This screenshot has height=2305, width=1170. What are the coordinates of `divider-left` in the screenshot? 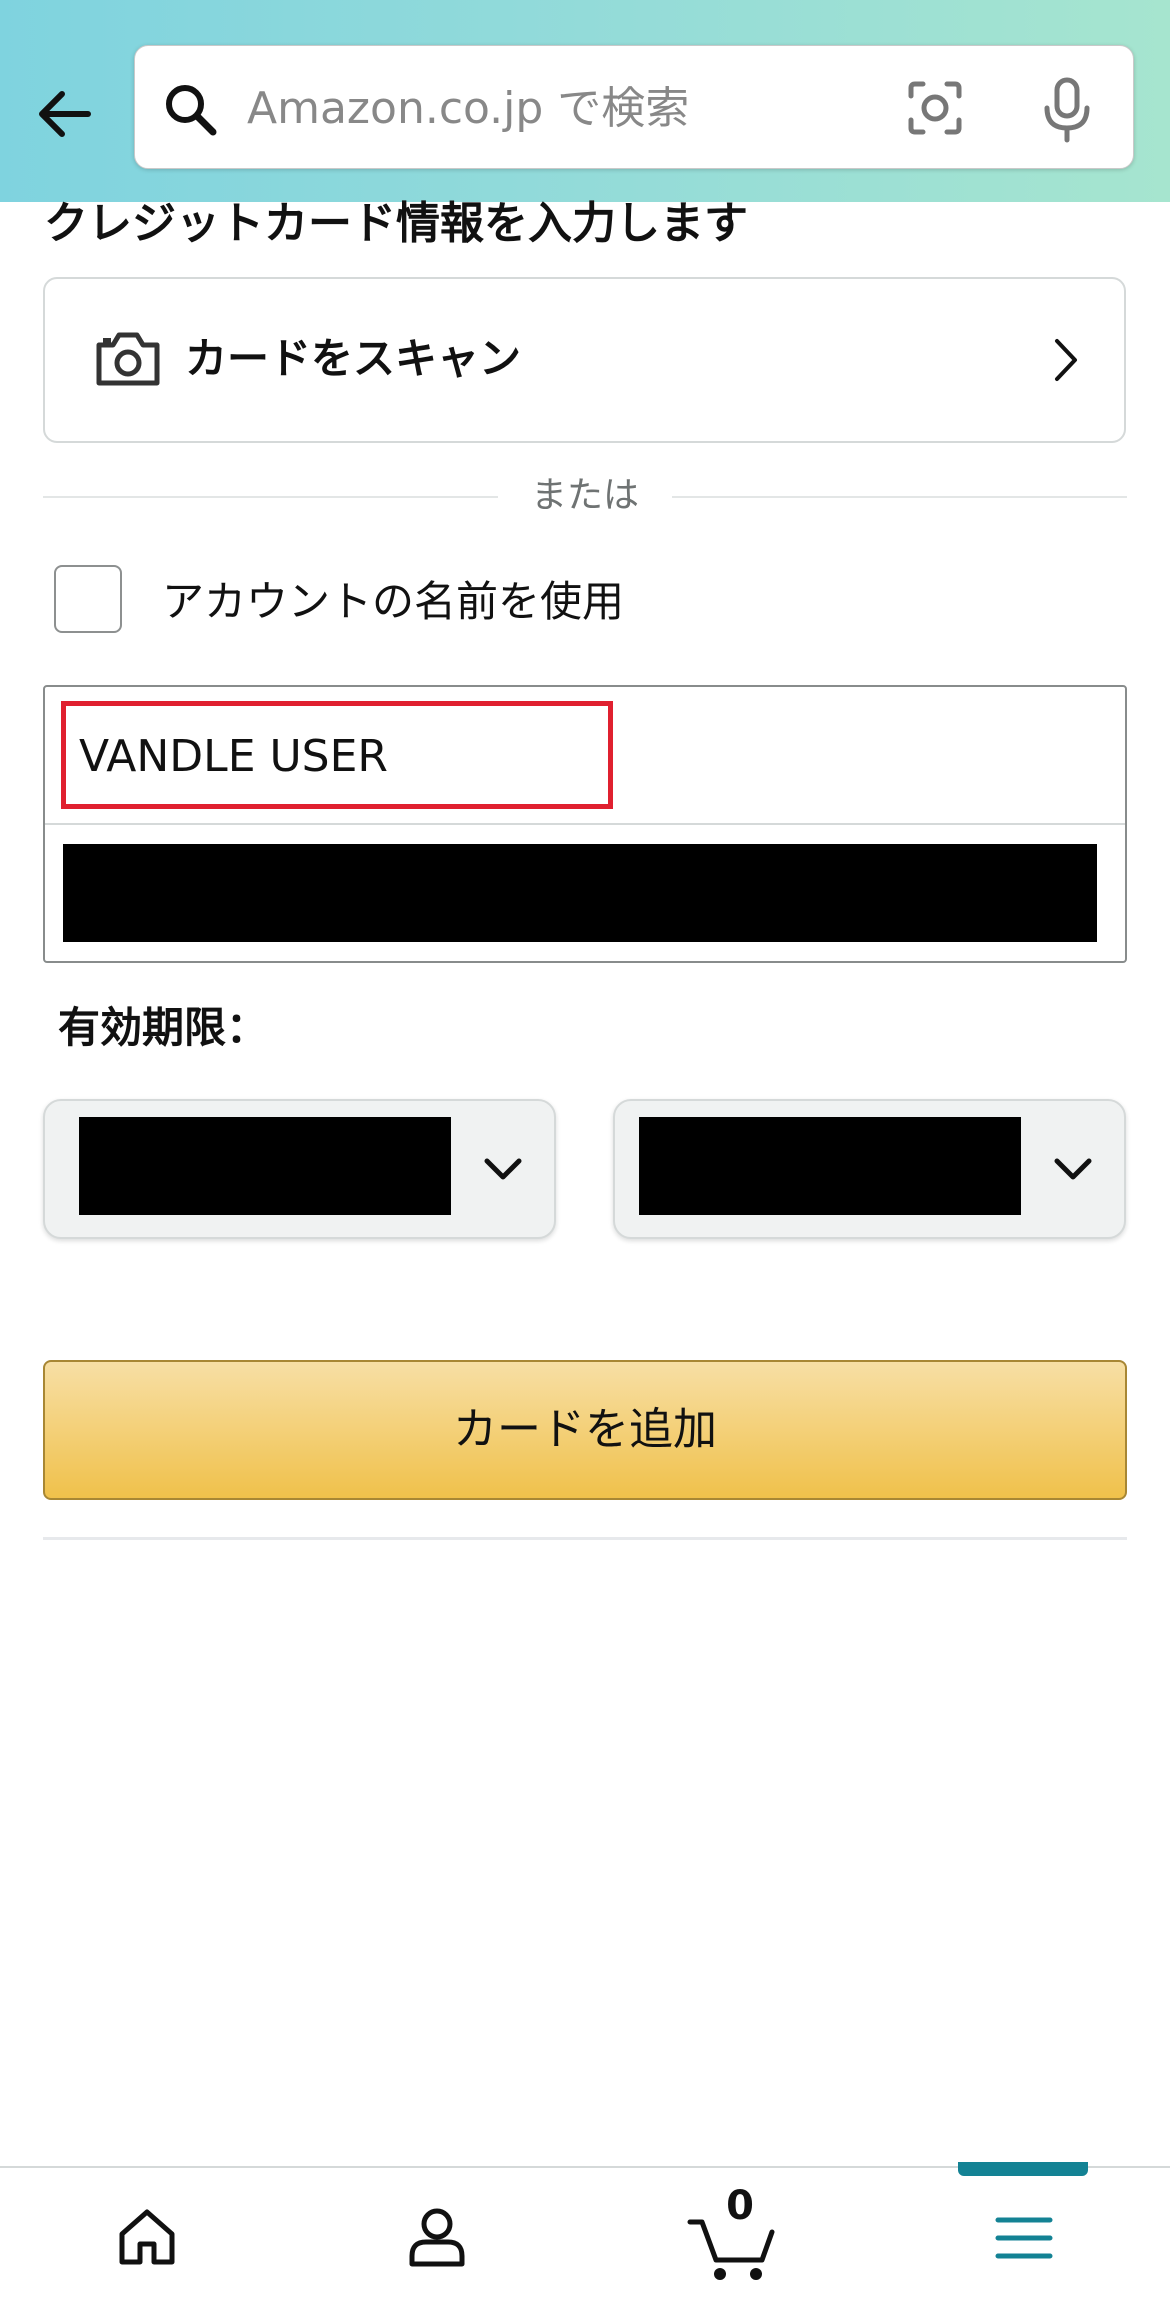 It's located at (270, 497).